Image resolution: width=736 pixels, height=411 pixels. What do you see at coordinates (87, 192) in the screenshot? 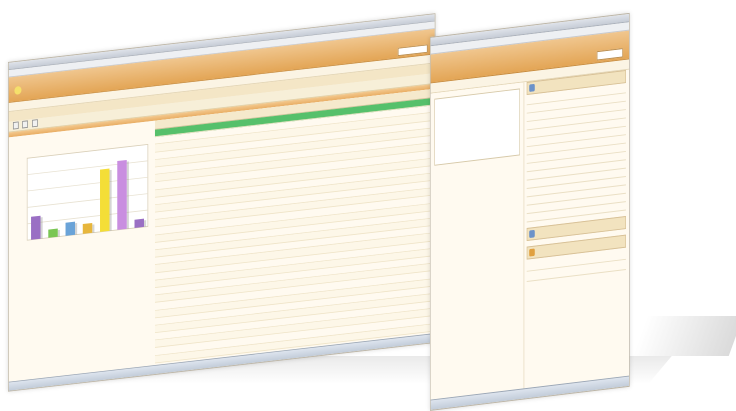
I see `bar-chart-svg` at bounding box center [87, 192].